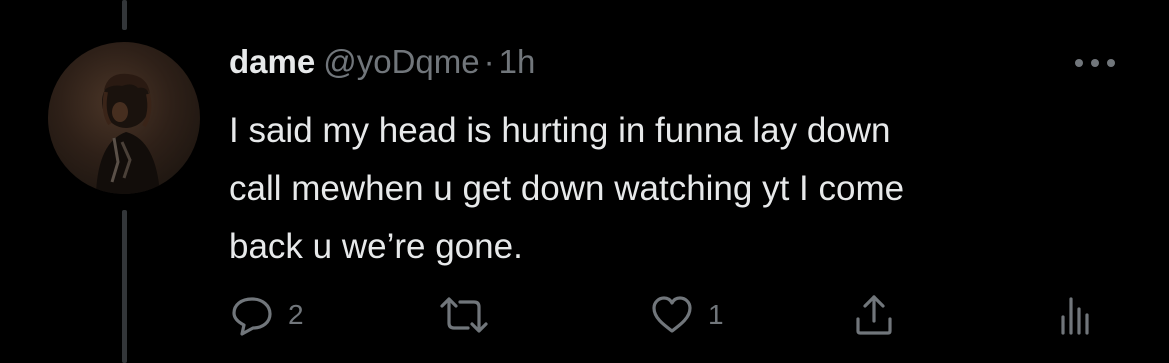  I want to click on tweet-header: dame @yoDqme · 1h, so click(382, 62).